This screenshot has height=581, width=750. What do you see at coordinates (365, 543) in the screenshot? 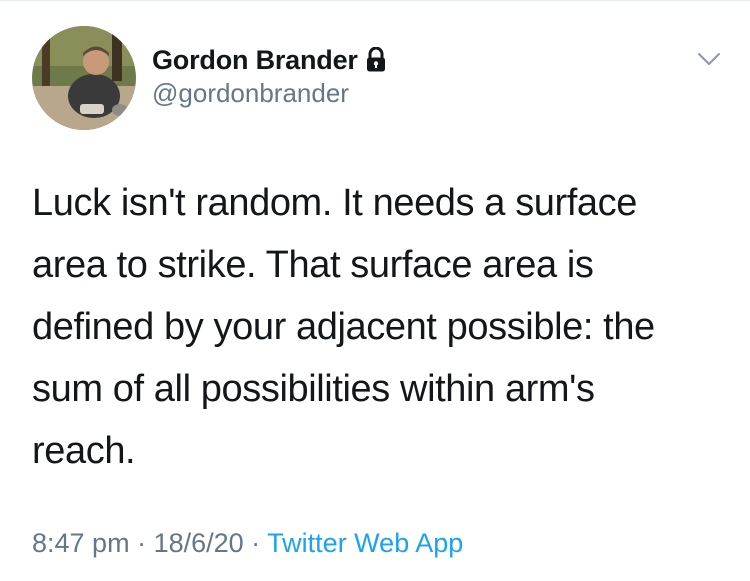
I see `tweet-source-link: Twitter Web App` at bounding box center [365, 543].